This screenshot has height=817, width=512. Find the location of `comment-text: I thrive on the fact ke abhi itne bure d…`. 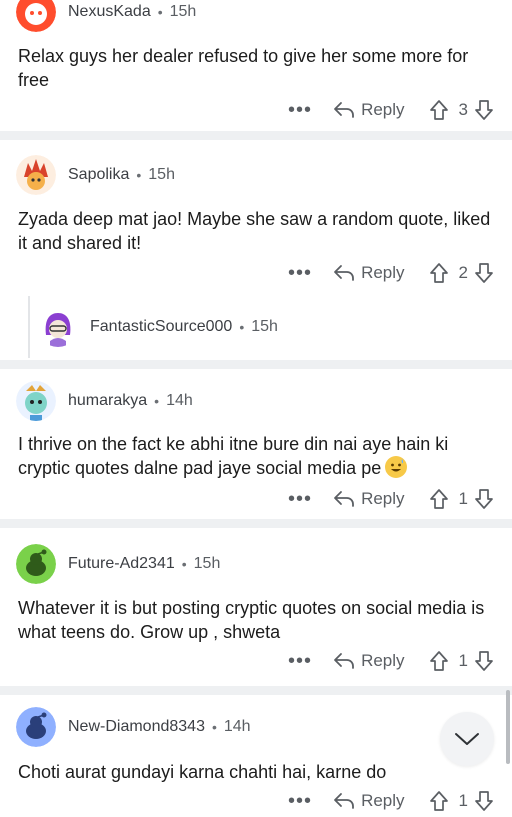

comment-text: I thrive on the fact ke abhi itne bure d… is located at coordinates (258, 456).